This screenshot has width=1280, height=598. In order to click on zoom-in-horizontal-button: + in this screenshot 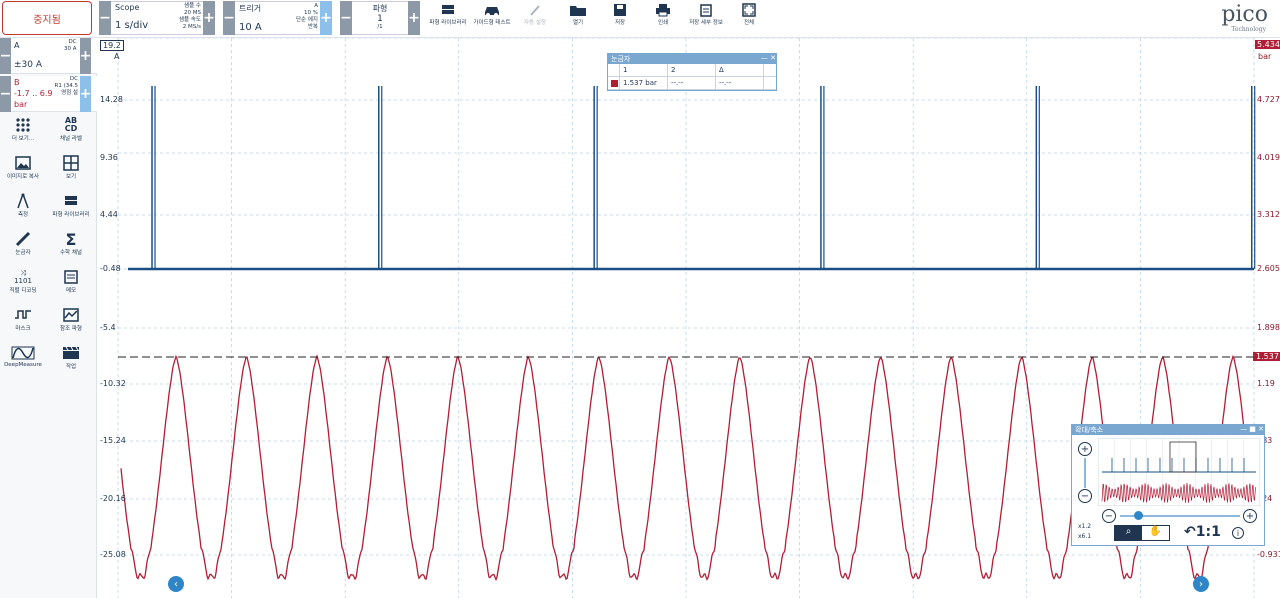, I will do `click(1250, 516)`.